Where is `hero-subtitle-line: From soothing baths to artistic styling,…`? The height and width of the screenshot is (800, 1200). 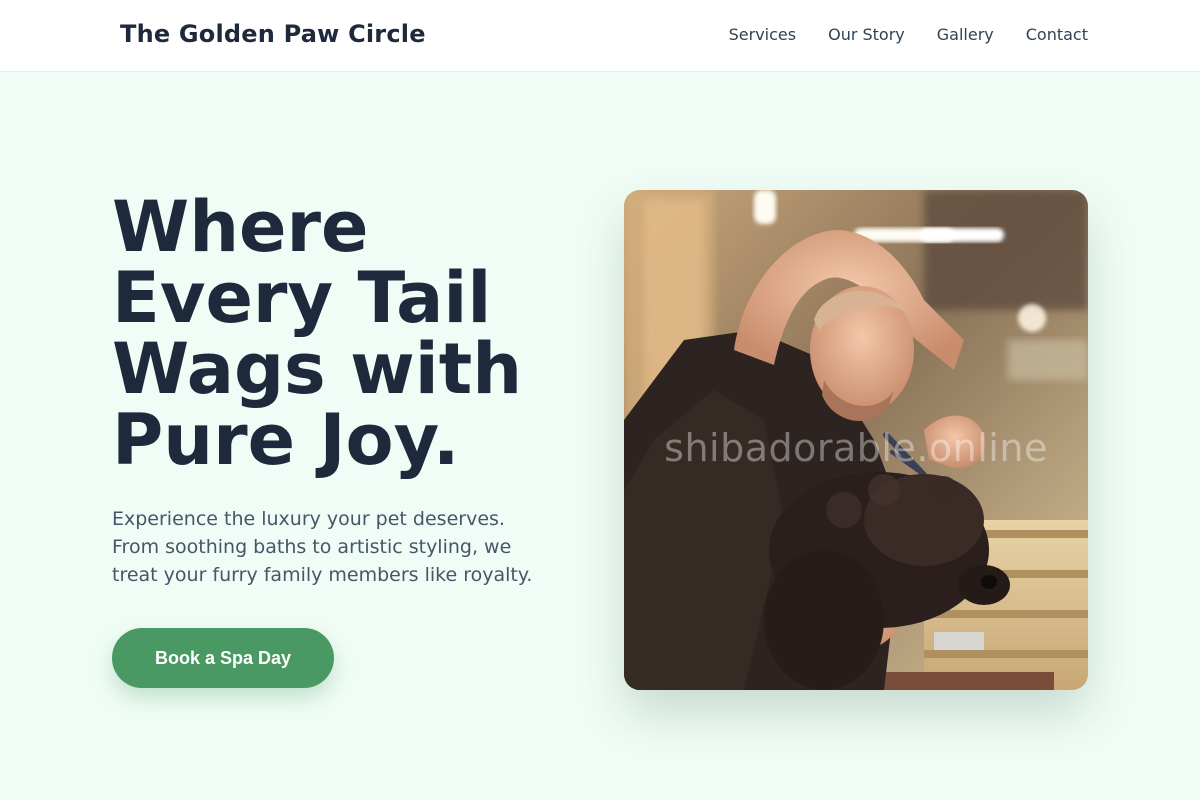
hero-subtitle-line: From soothing baths to artistic styling,… is located at coordinates (312, 547).